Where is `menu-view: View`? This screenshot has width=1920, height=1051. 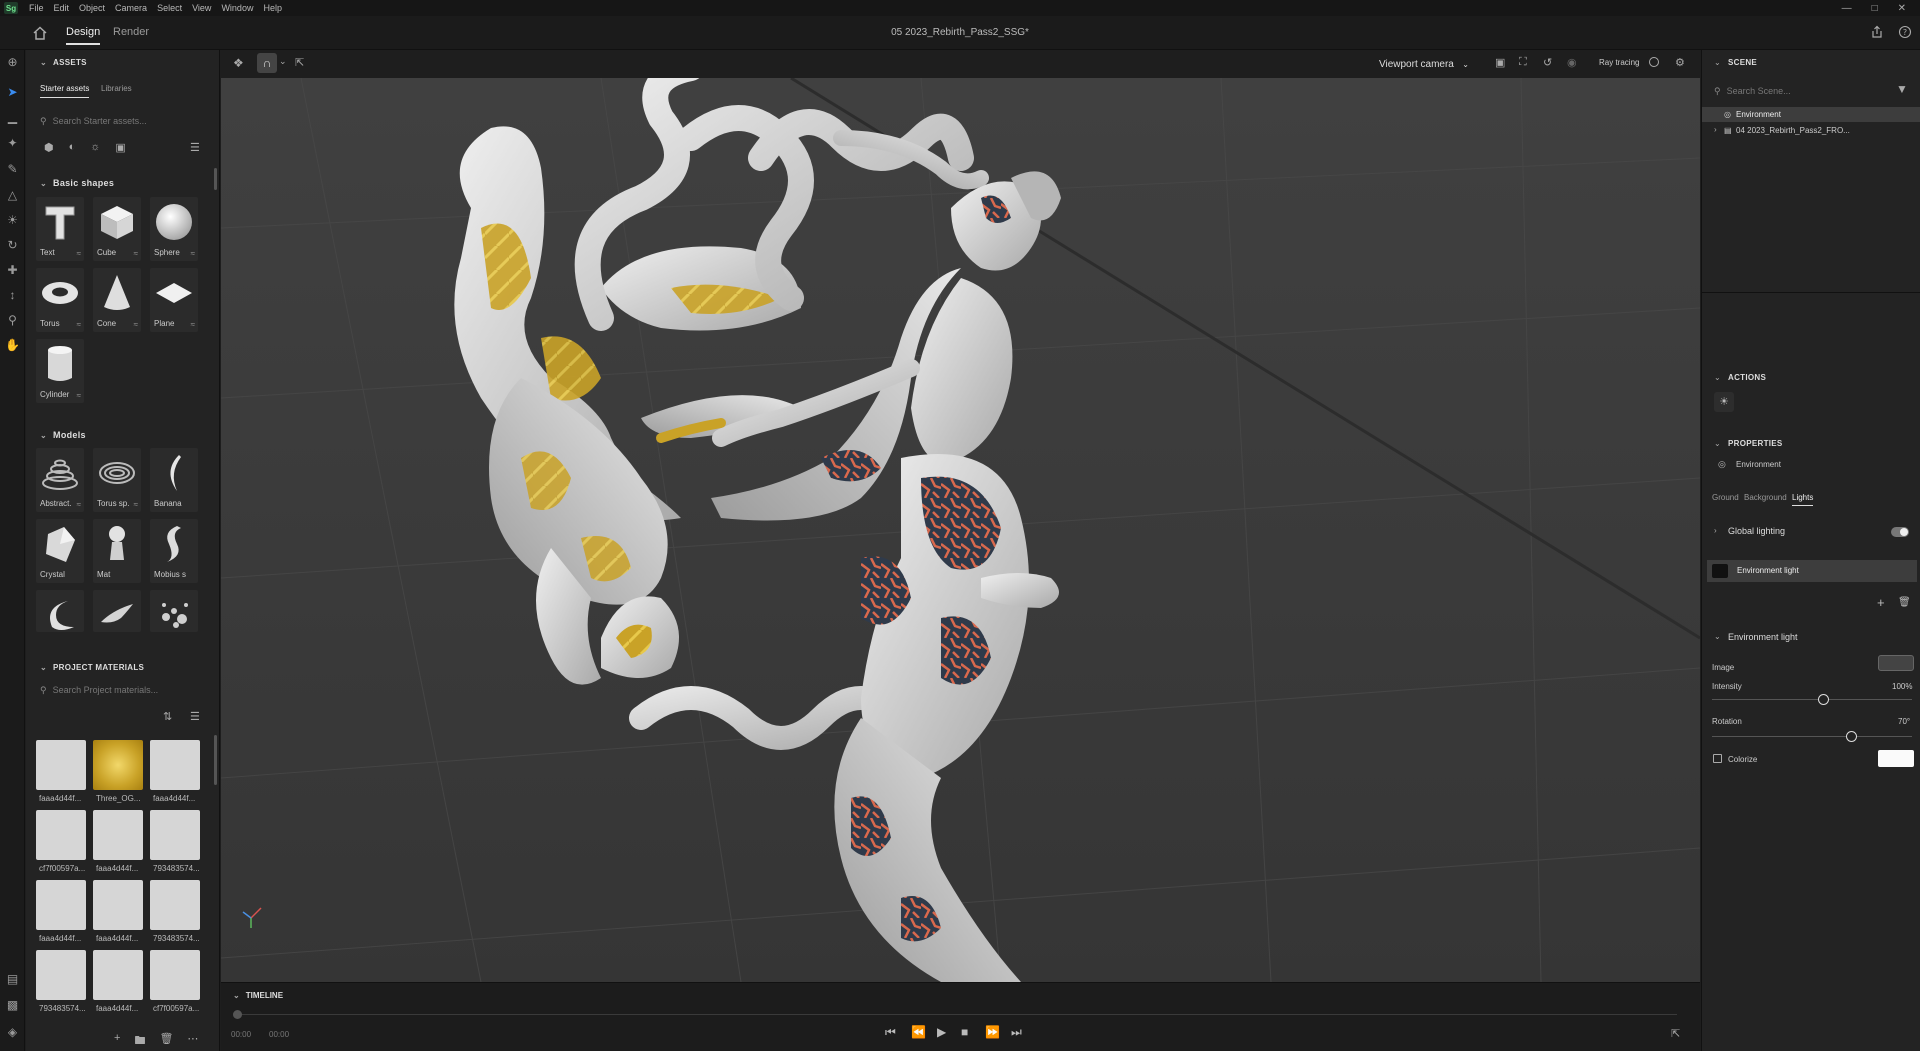 menu-view: View is located at coordinates (201, 8).